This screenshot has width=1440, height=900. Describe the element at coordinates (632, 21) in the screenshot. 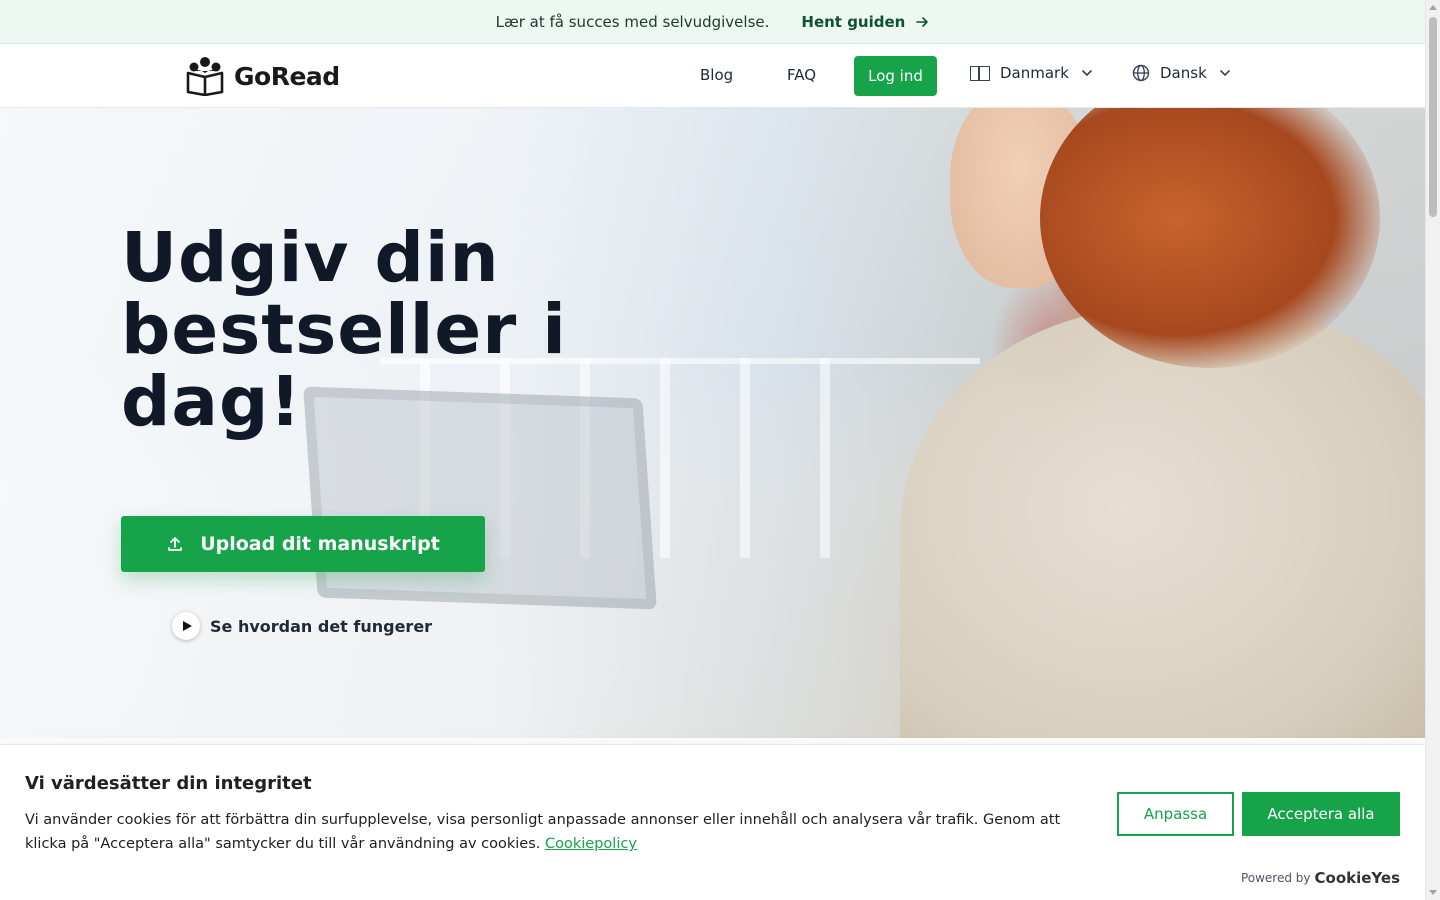

I see `announcement-message: Lær at få succes med selvudgivelse.` at that location.